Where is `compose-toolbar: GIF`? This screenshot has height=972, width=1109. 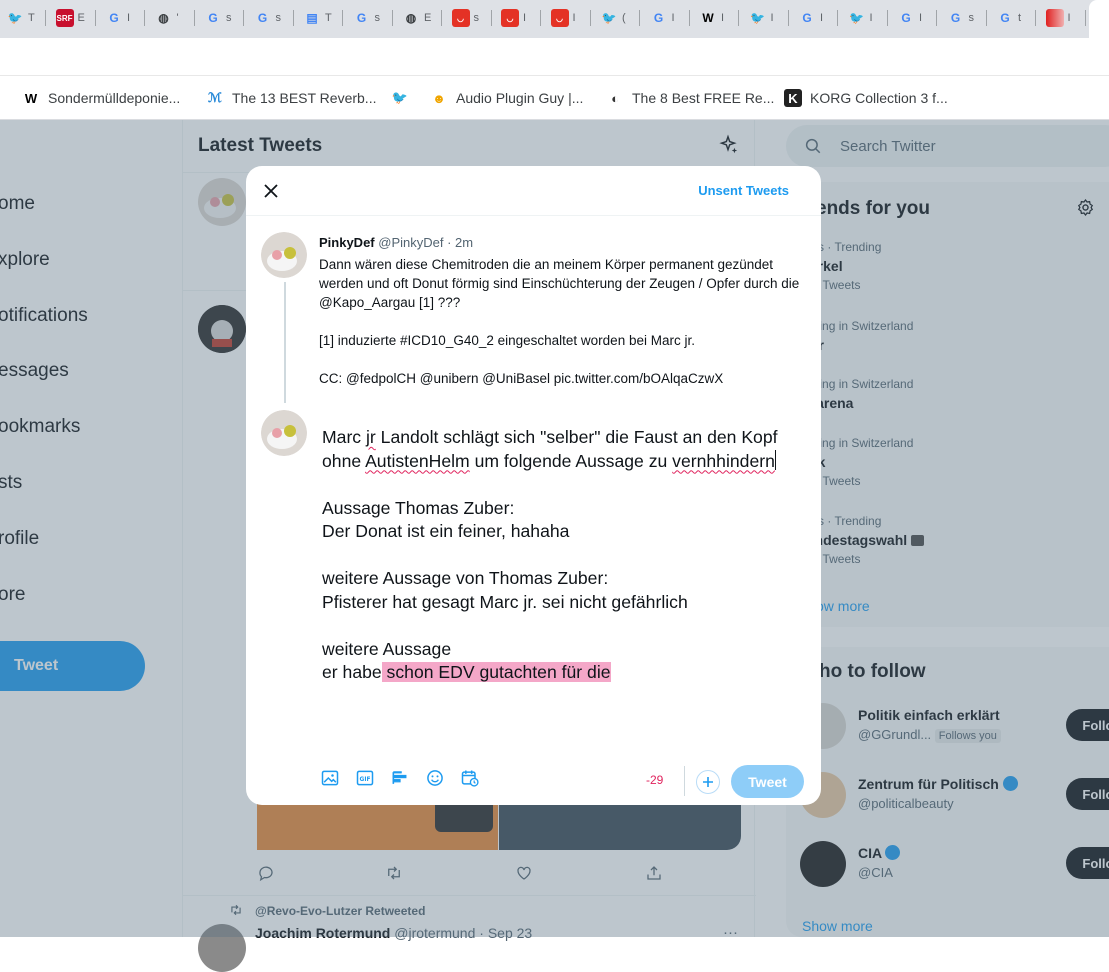 compose-toolbar: GIF is located at coordinates (400, 778).